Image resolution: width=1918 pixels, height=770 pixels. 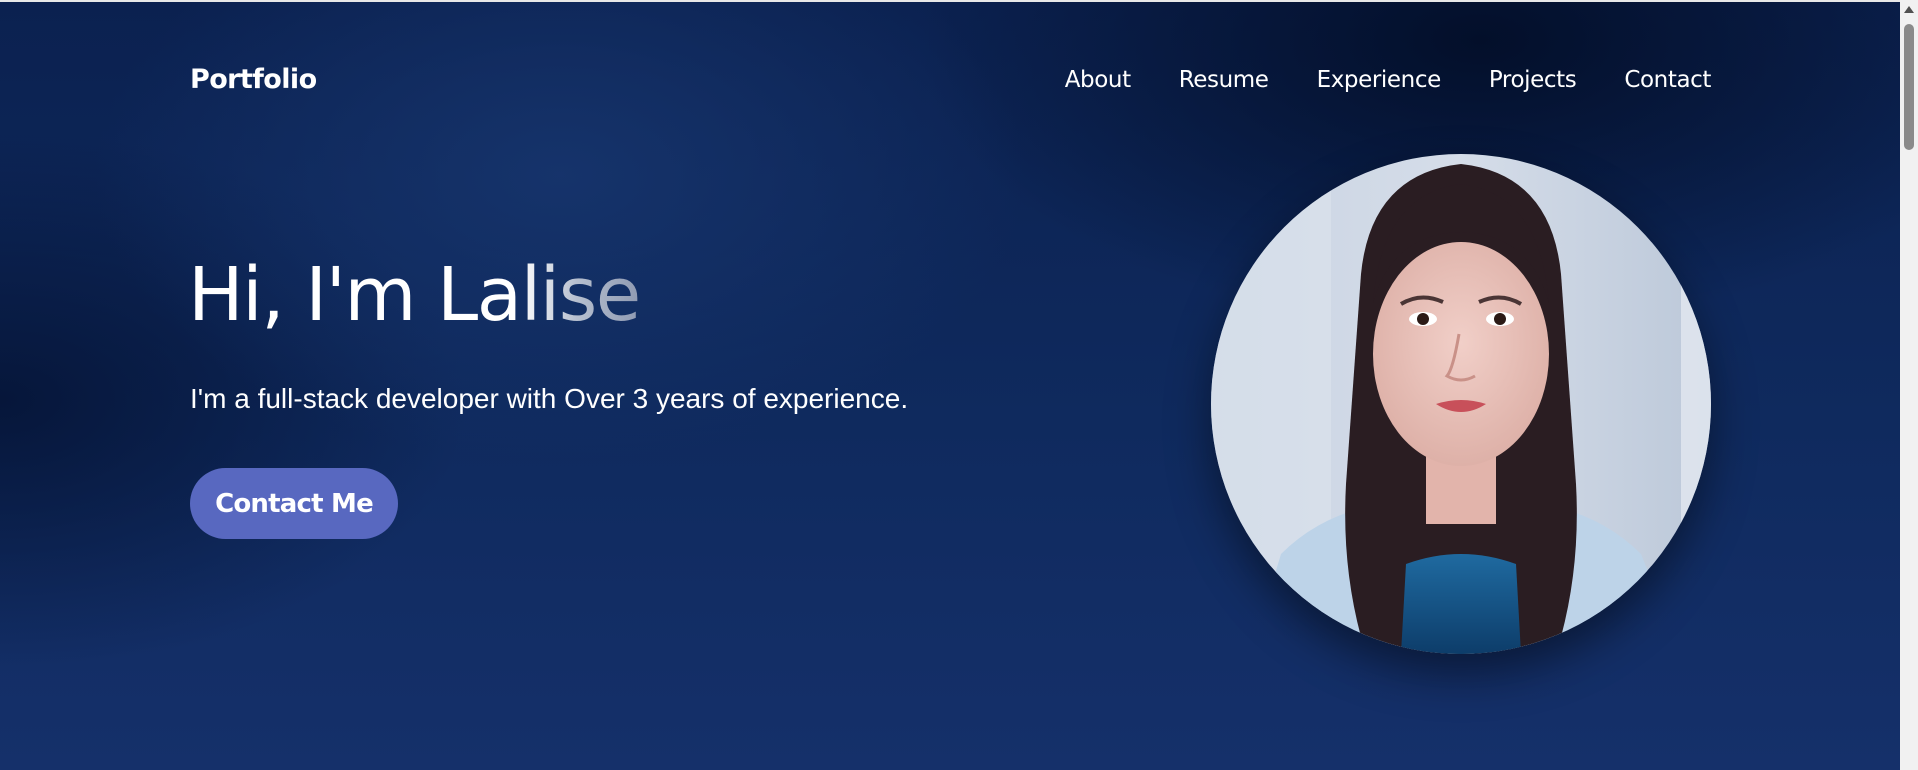 I want to click on hero-title: Hi, I'm Lalise, so click(x=414, y=295).